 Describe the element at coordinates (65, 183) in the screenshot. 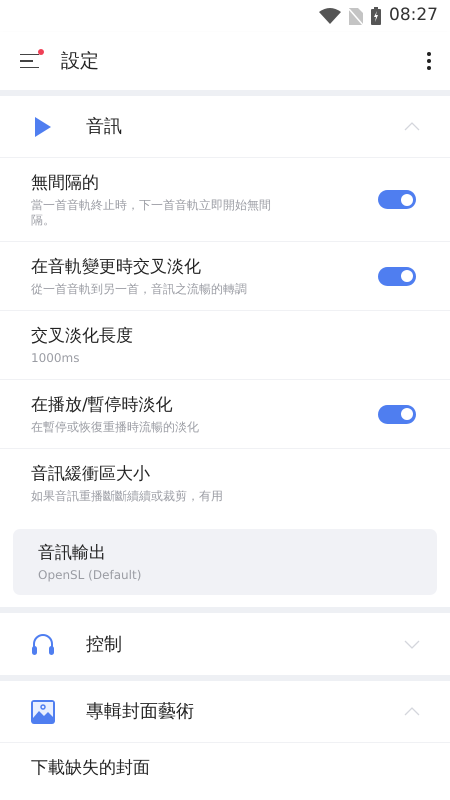

I see `setting-title: 無間隔的` at that location.